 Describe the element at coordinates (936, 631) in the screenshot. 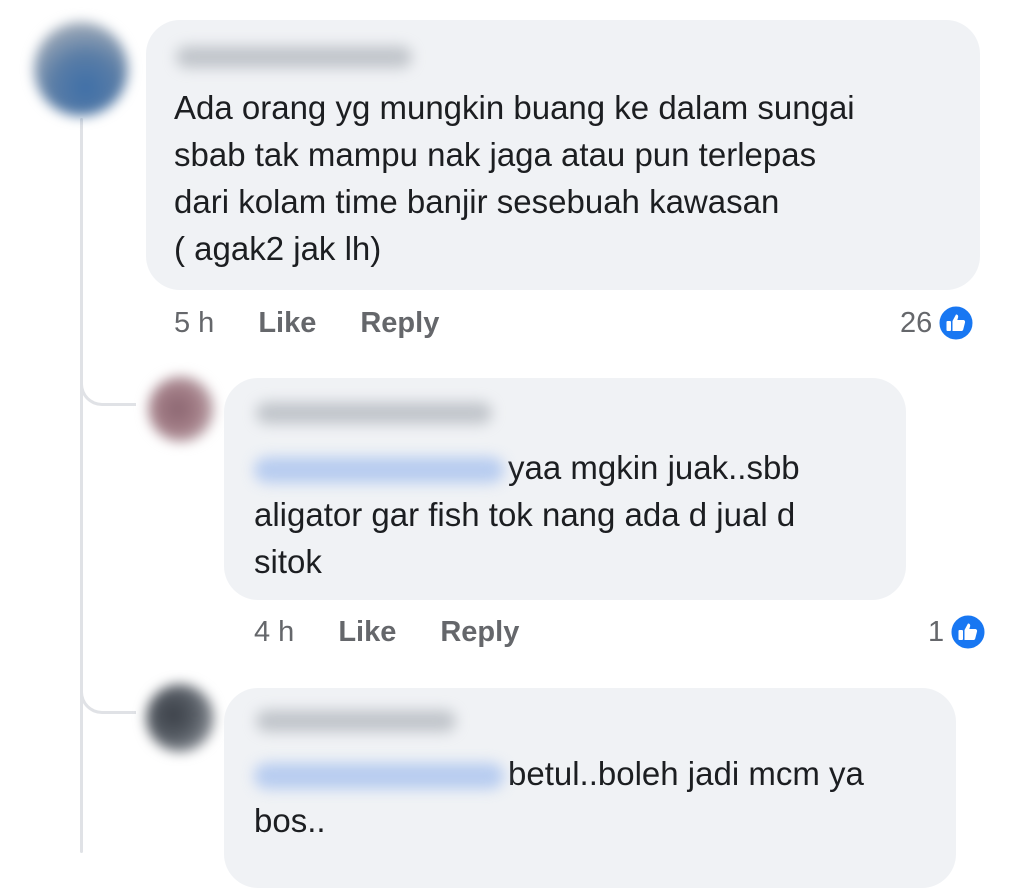

I see `reaction-count: 1` at that location.